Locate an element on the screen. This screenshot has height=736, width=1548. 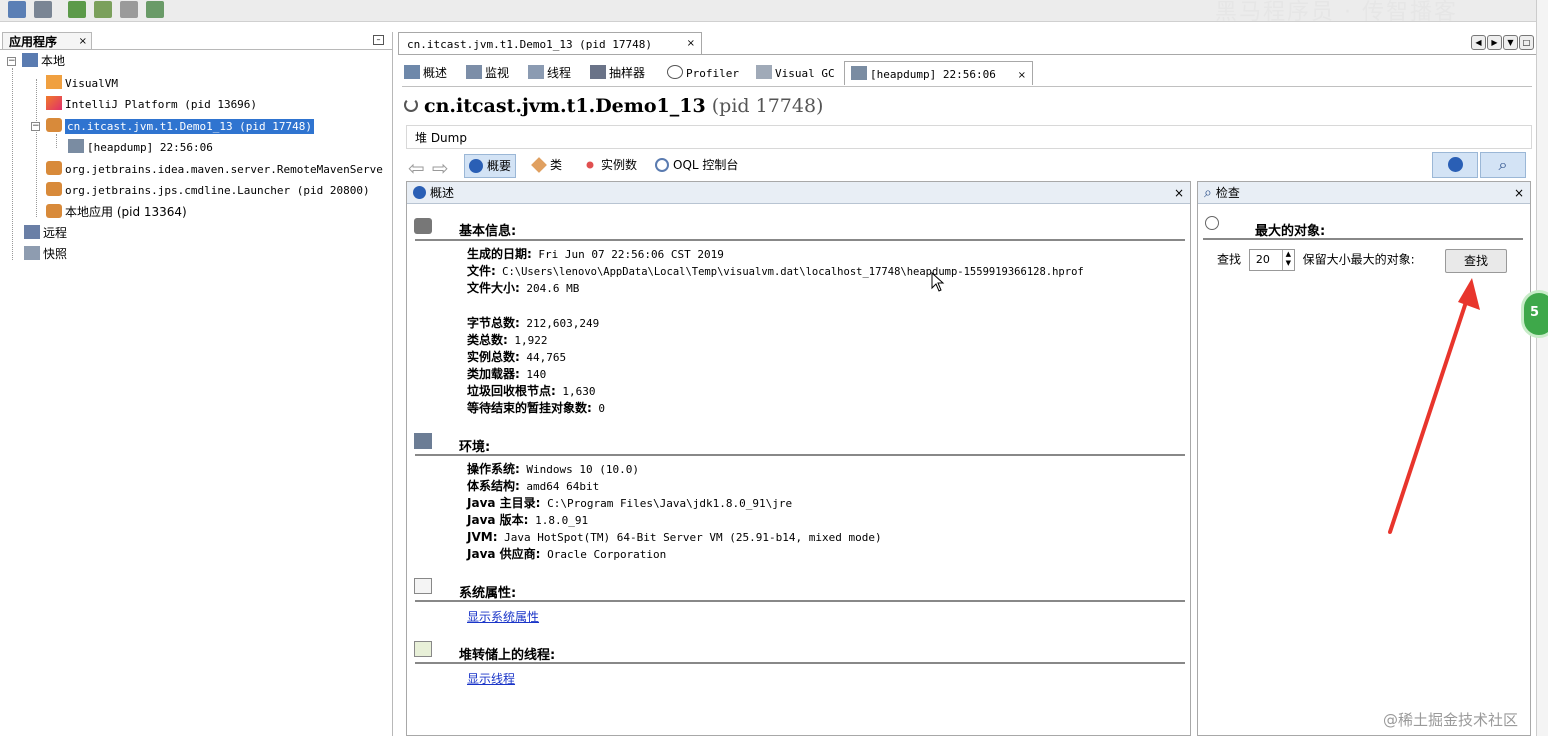
watermark-top: 黑马程序员 · 传智播客 is located at coordinates (1336, 12).